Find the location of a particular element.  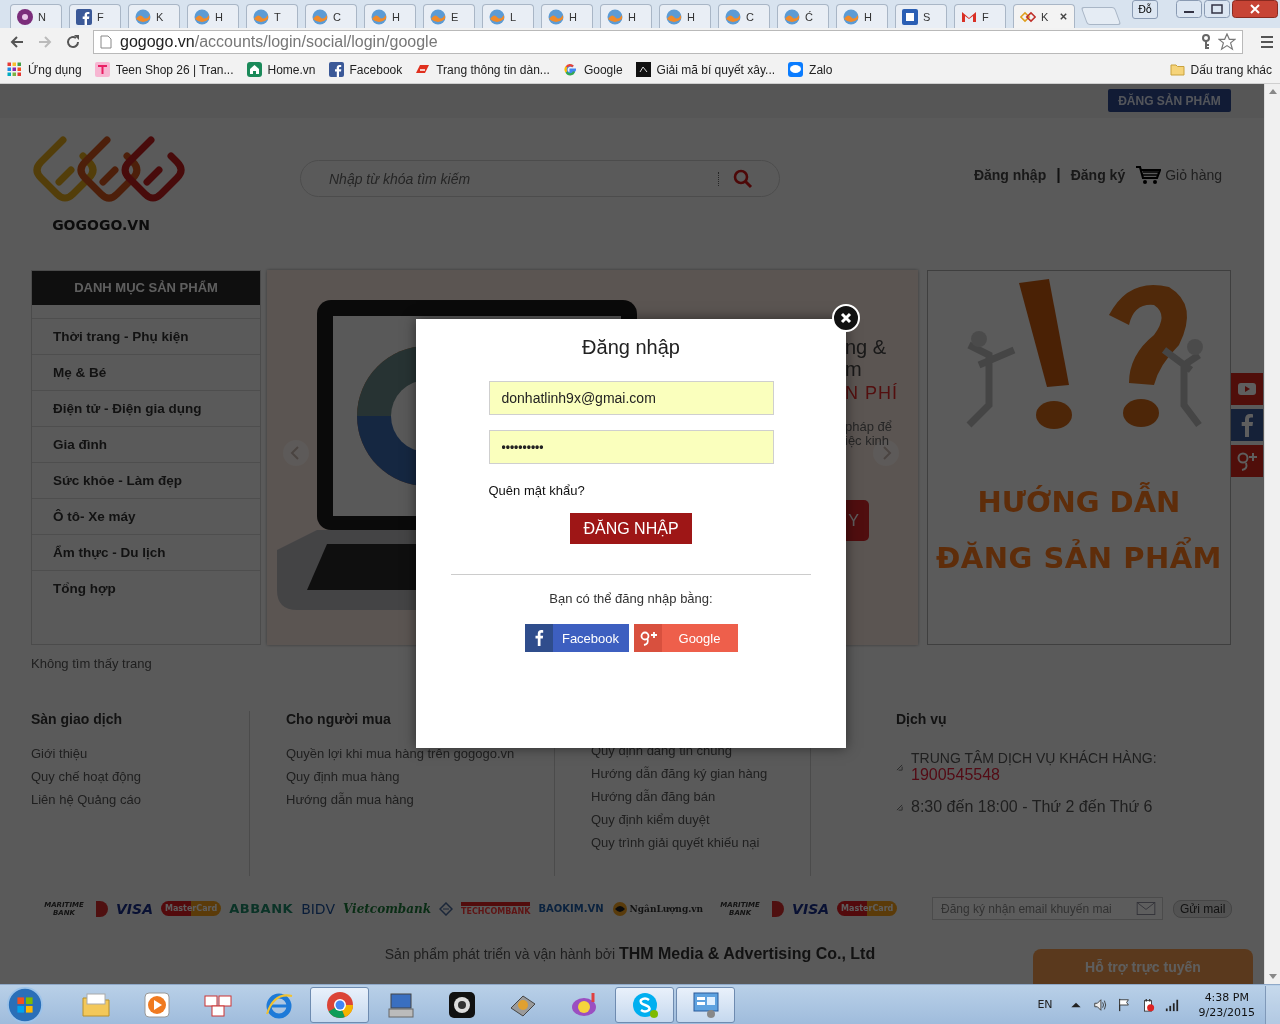

scroll-down-icon is located at coordinates (1272, 976).